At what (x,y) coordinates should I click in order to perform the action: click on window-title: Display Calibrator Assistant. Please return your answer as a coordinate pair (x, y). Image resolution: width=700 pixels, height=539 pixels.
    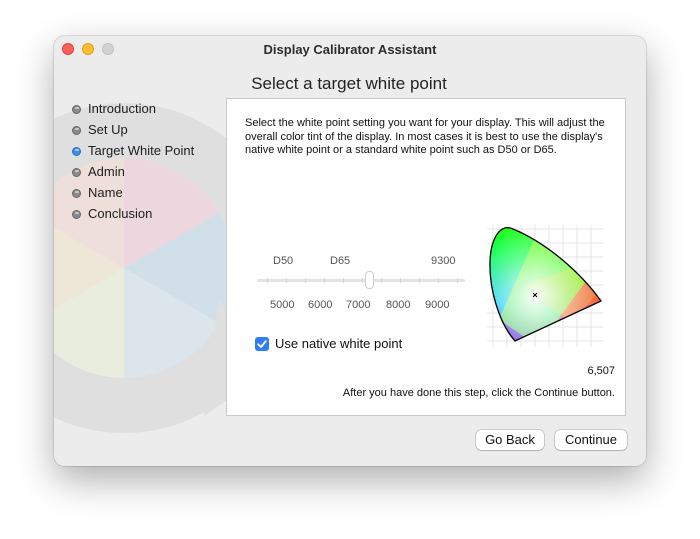
    Looking at the image, I should click on (350, 49).